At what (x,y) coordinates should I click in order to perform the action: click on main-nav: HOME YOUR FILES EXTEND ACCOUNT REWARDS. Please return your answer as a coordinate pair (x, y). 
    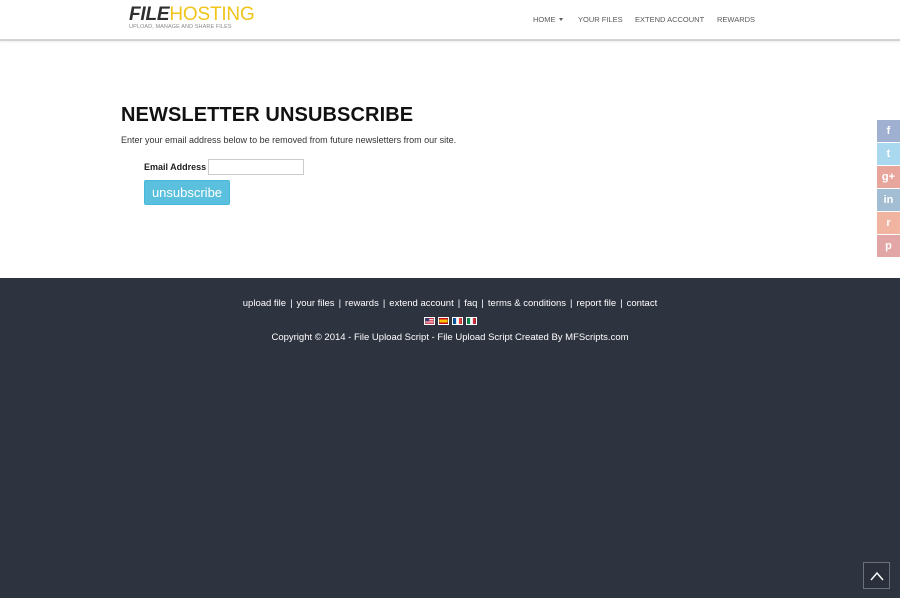
    Looking at the image, I should click on (645, 19).